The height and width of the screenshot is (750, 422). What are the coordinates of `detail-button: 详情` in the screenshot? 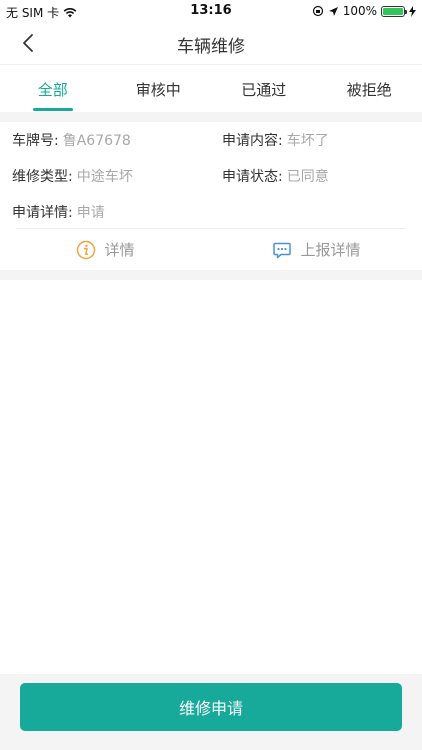 It's located at (105, 249).